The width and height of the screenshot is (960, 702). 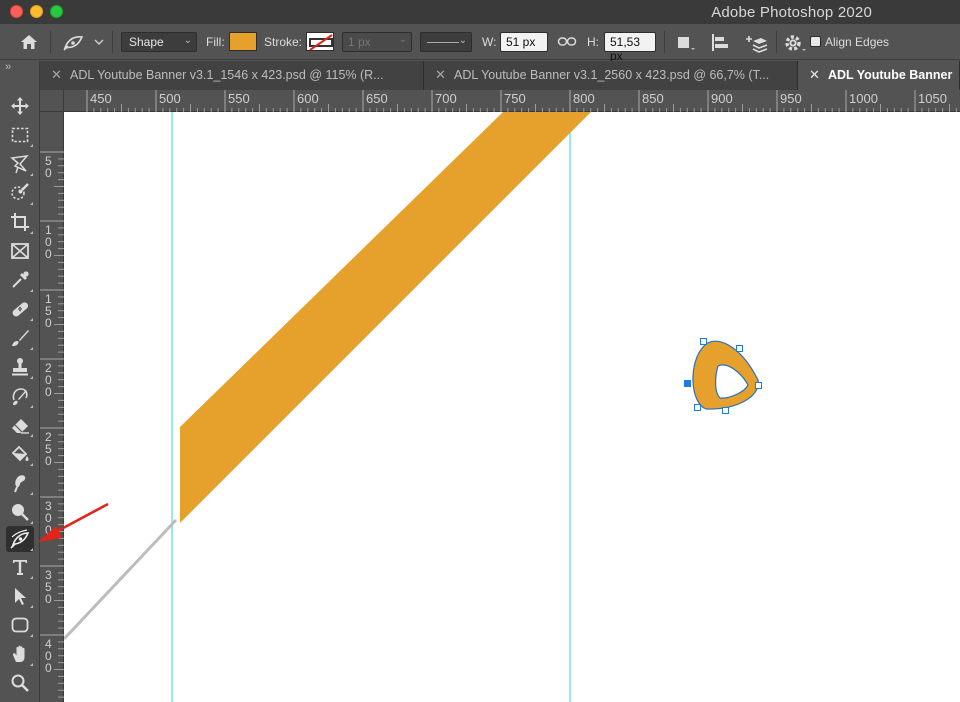 What do you see at coordinates (653, 98) in the screenshot?
I see `ruler-label: 850` at bounding box center [653, 98].